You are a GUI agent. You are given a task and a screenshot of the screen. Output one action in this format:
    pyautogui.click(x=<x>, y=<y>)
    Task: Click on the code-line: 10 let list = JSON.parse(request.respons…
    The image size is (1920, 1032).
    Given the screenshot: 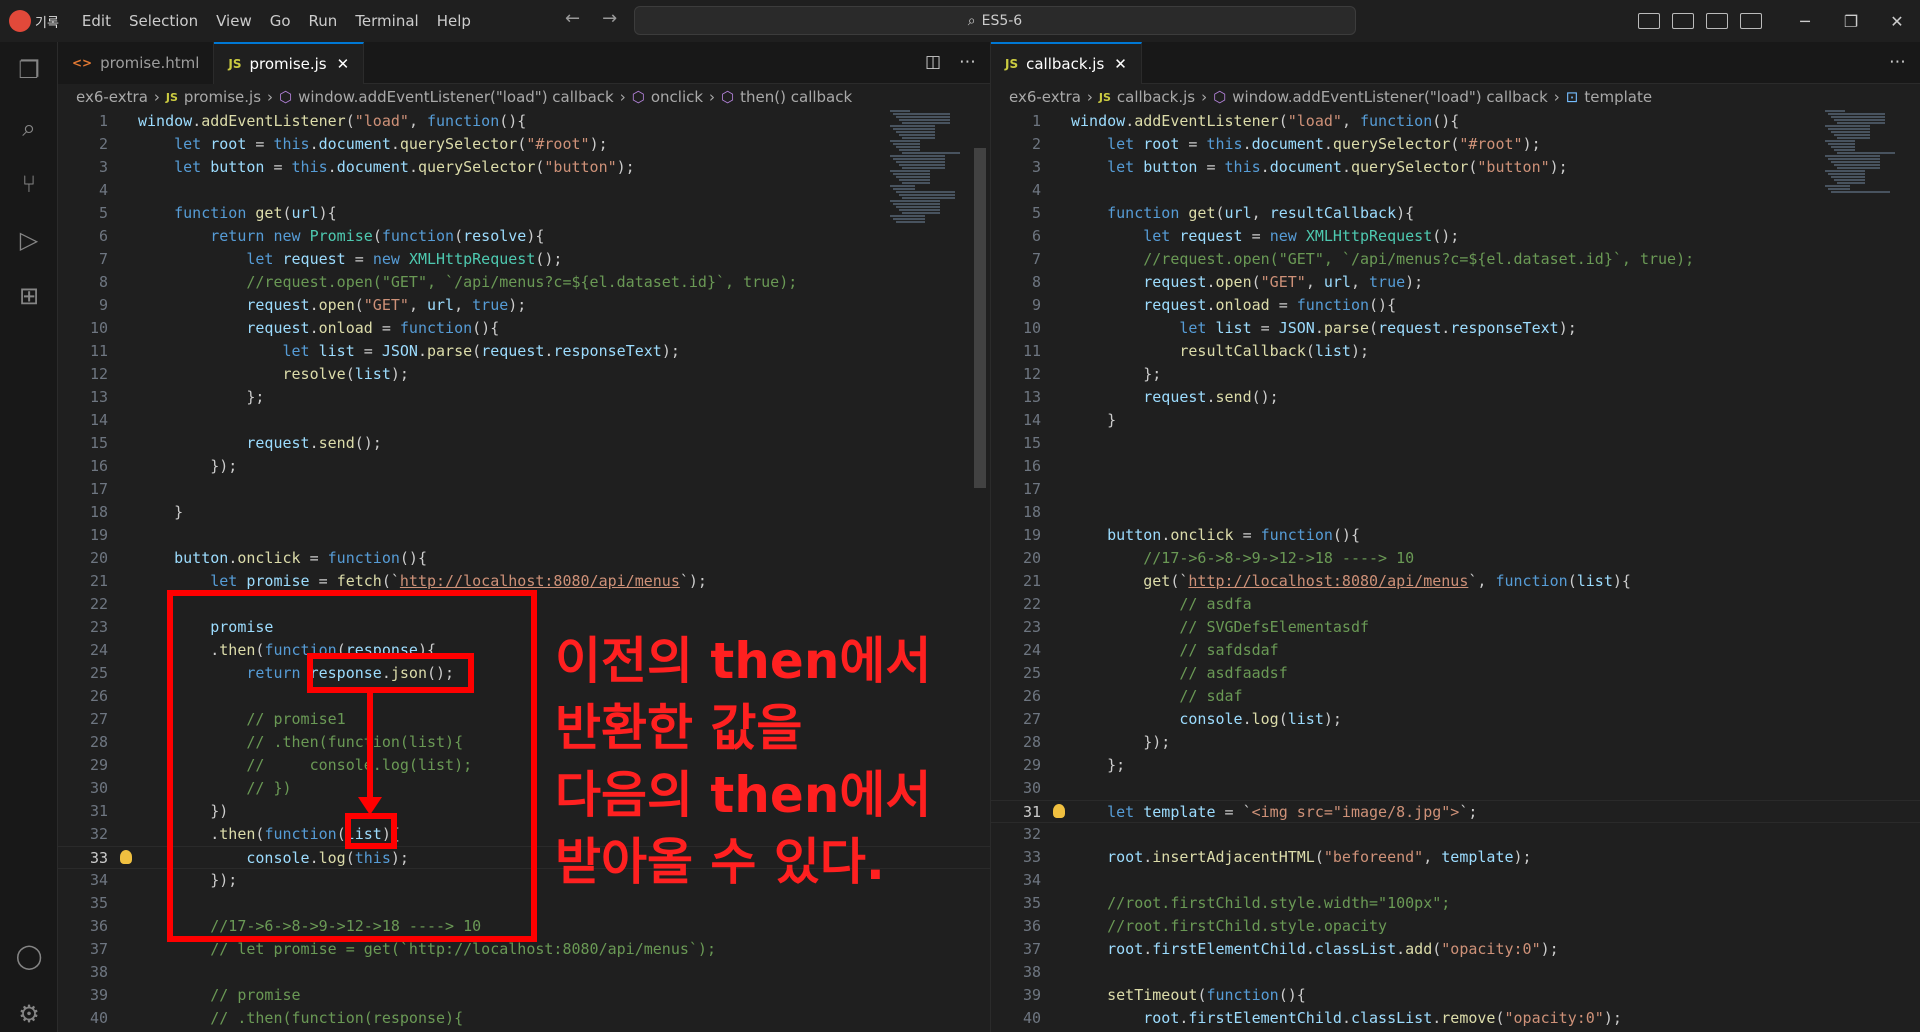 What is the action you would take?
    pyautogui.click(x=1455, y=328)
    